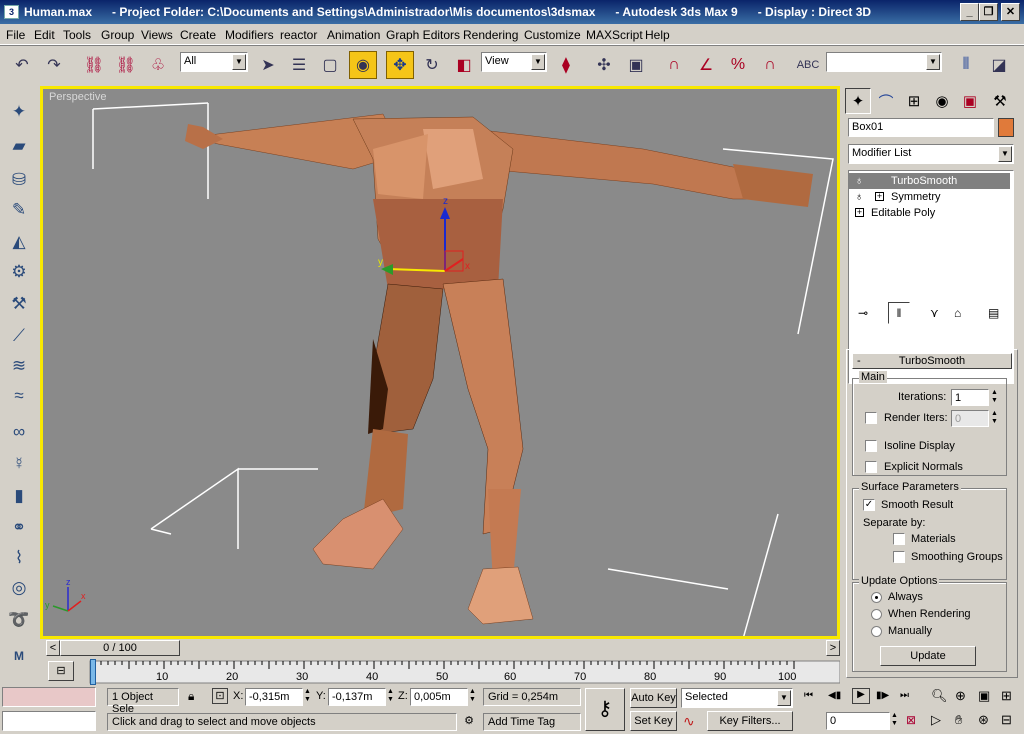 The height and width of the screenshot is (734, 1024). What do you see at coordinates (934, 313) in the screenshot?
I see `make-unique-icon: ⋎` at bounding box center [934, 313].